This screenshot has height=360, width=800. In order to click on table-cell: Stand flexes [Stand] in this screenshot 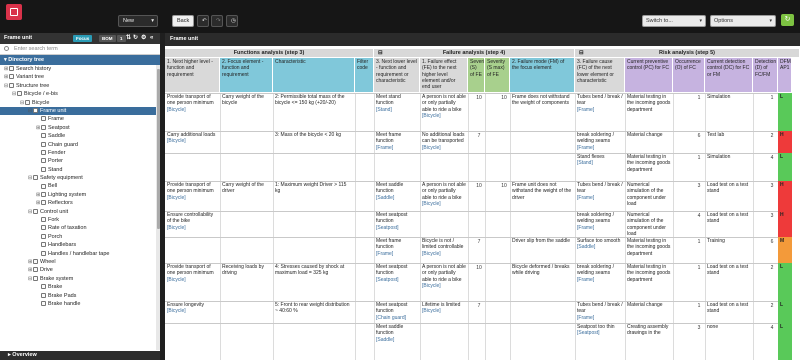, I will do `click(600, 167)`.